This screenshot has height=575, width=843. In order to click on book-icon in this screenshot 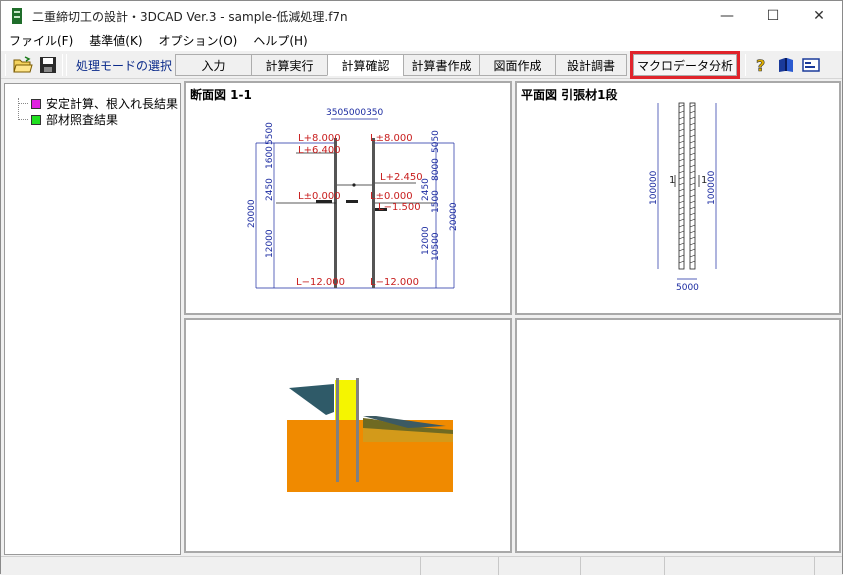, I will do `click(786, 65)`.